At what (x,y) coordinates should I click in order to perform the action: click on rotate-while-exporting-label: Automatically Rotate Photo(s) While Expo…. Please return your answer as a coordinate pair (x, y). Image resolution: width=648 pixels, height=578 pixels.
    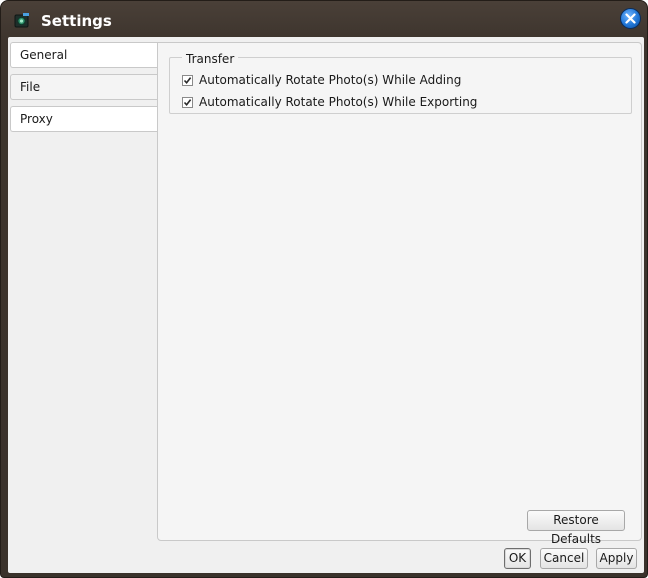
    Looking at the image, I should click on (338, 102).